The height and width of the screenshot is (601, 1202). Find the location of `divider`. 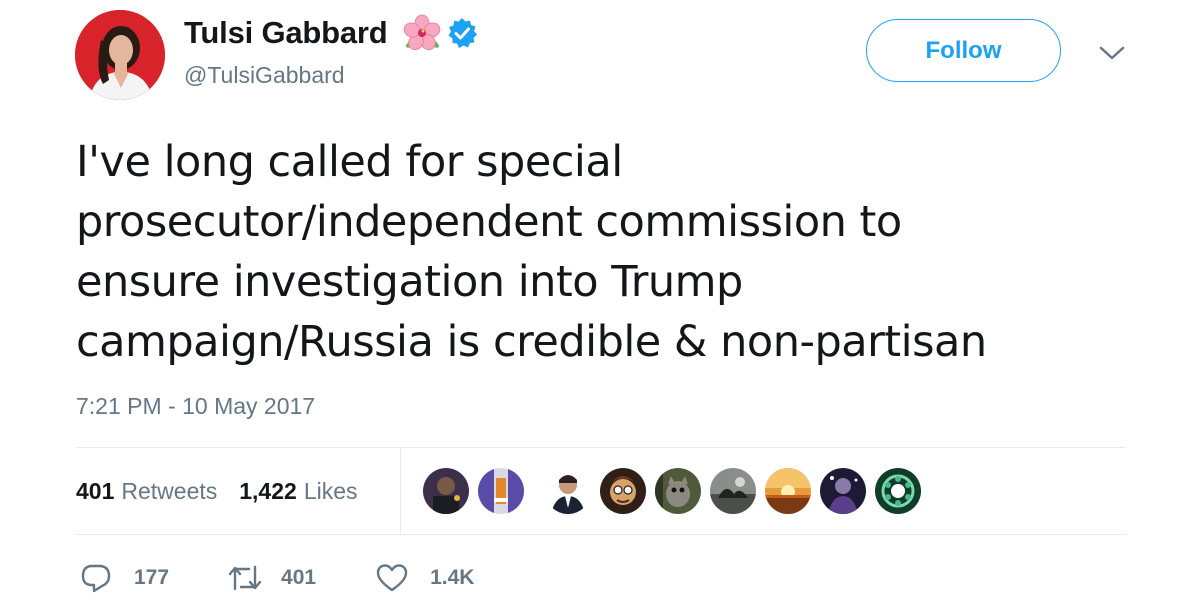

divider is located at coordinates (601, 534).